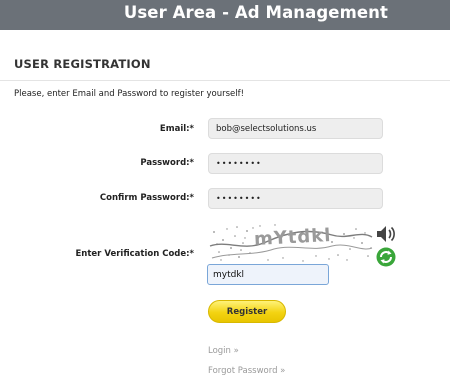  Describe the element at coordinates (268, 274) in the screenshot. I see `verification-code-input` at that location.